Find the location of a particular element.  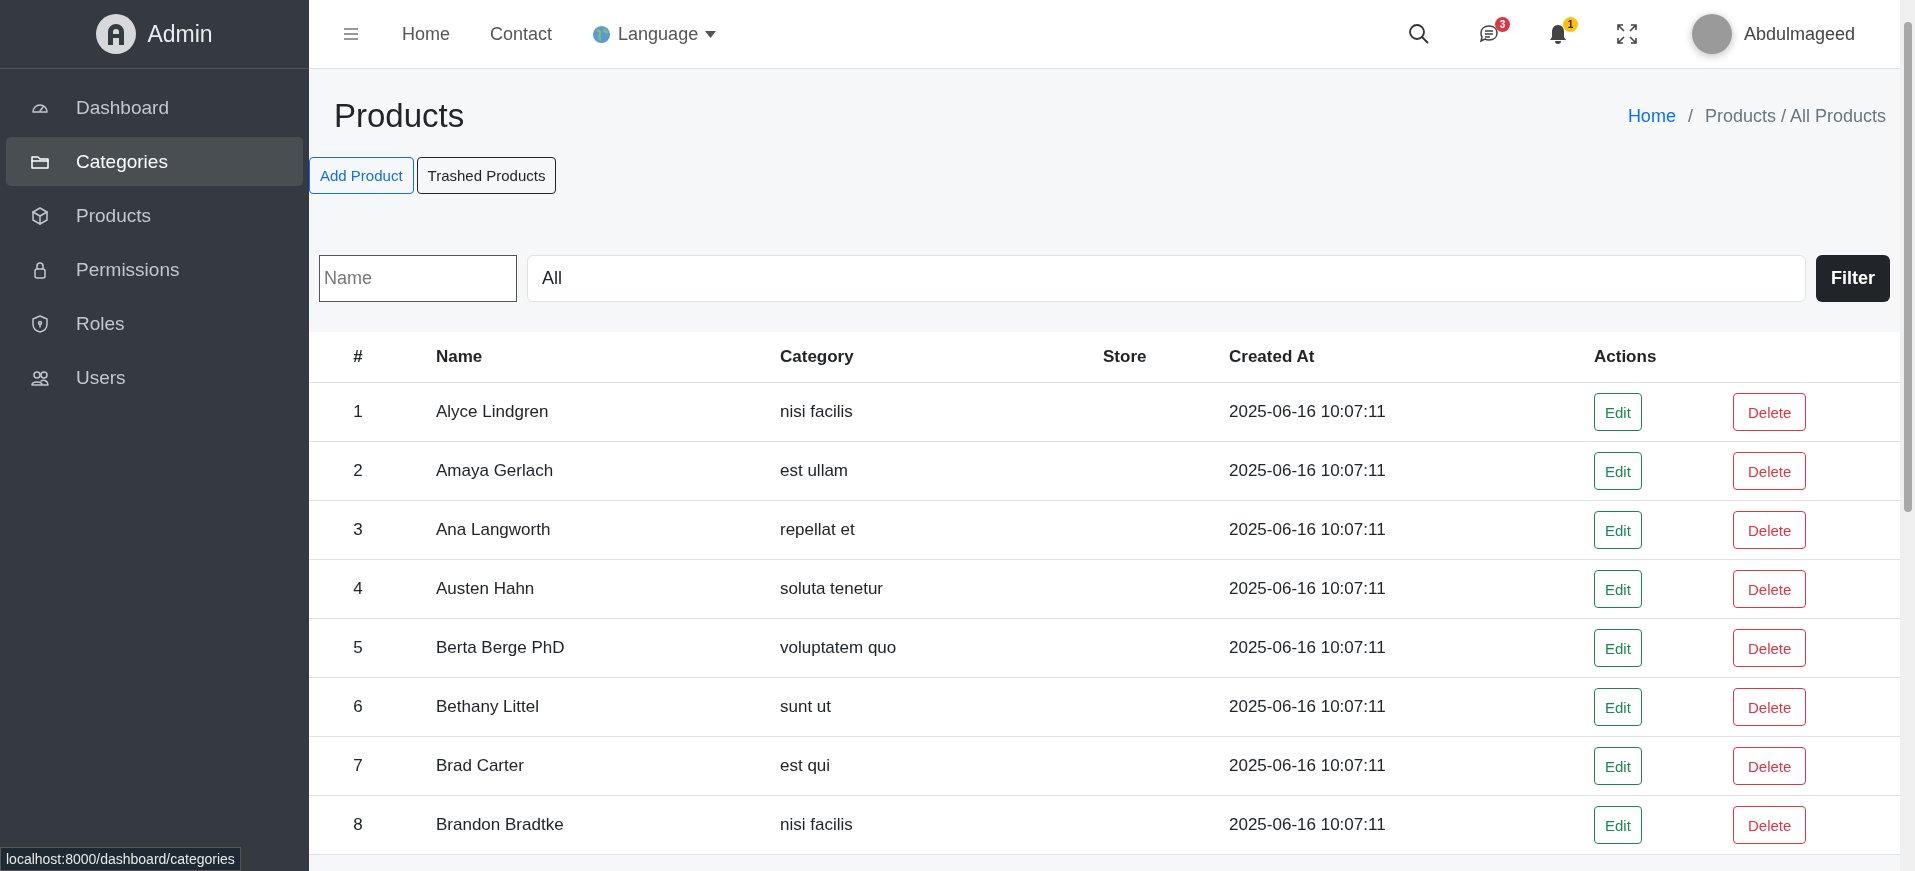

table-cell-text: soluta tenetur is located at coordinates (832, 589).